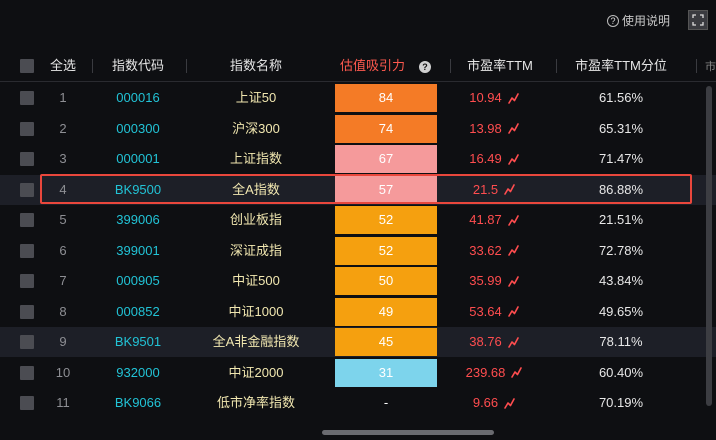 The image size is (716, 440). Describe the element at coordinates (485, 158) in the screenshot. I see `pe-value: 16.49` at that location.